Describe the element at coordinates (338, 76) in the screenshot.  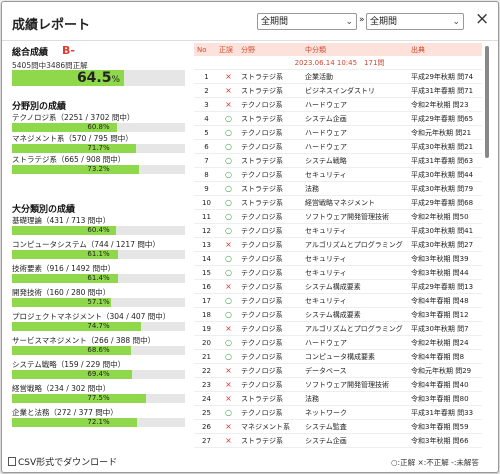
I see `table-row: 1 × ストラテジ系 企業活動 平成29年秋期 問74` at that location.